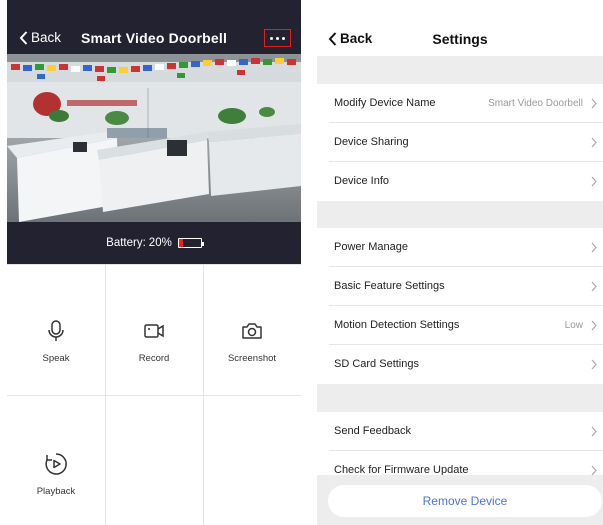 Image resolution: width=603 pixels, height=525 pixels. What do you see at coordinates (460, 142) in the screenshot?
I see `setting-device-sharing: Device Sharing` at bounding box center [460, 142].